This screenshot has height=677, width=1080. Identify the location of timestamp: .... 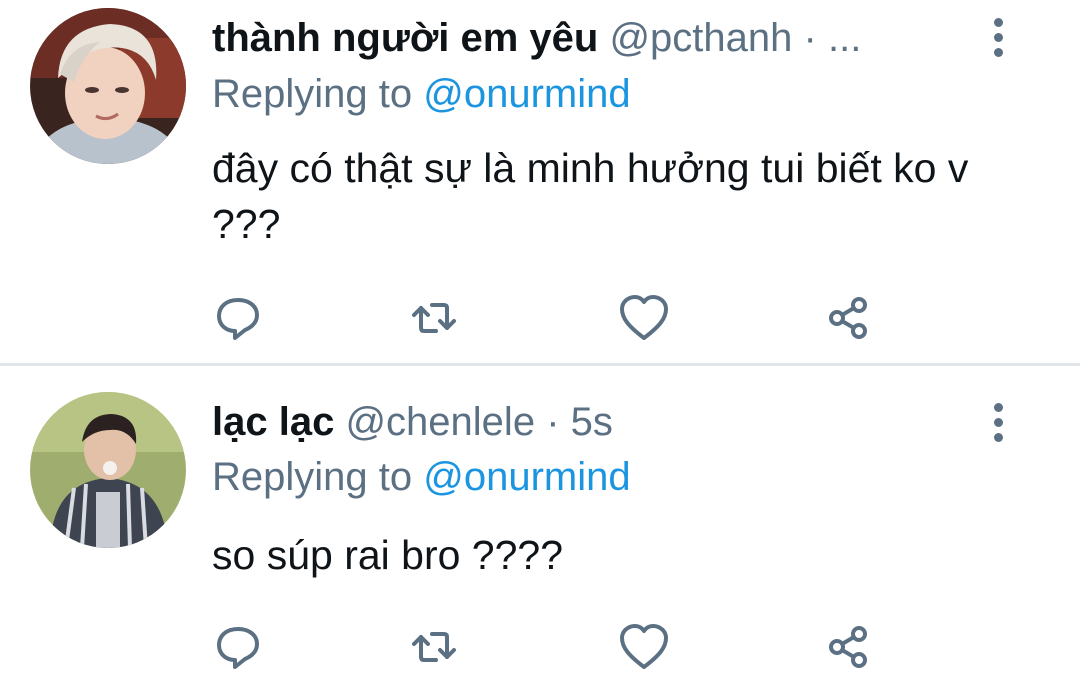
(844, 38).